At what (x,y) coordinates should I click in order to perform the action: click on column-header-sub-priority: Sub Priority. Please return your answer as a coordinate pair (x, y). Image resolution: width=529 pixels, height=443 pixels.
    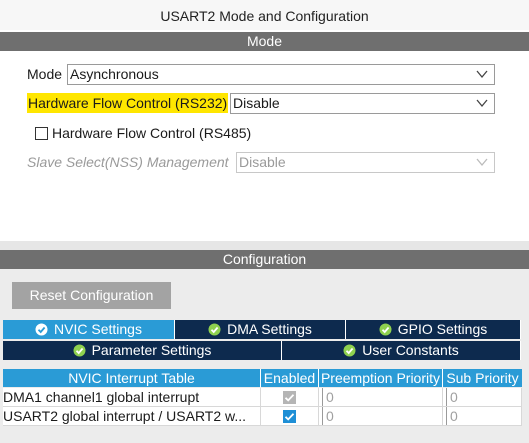
    Looking at the image, I should click on (482, 378).